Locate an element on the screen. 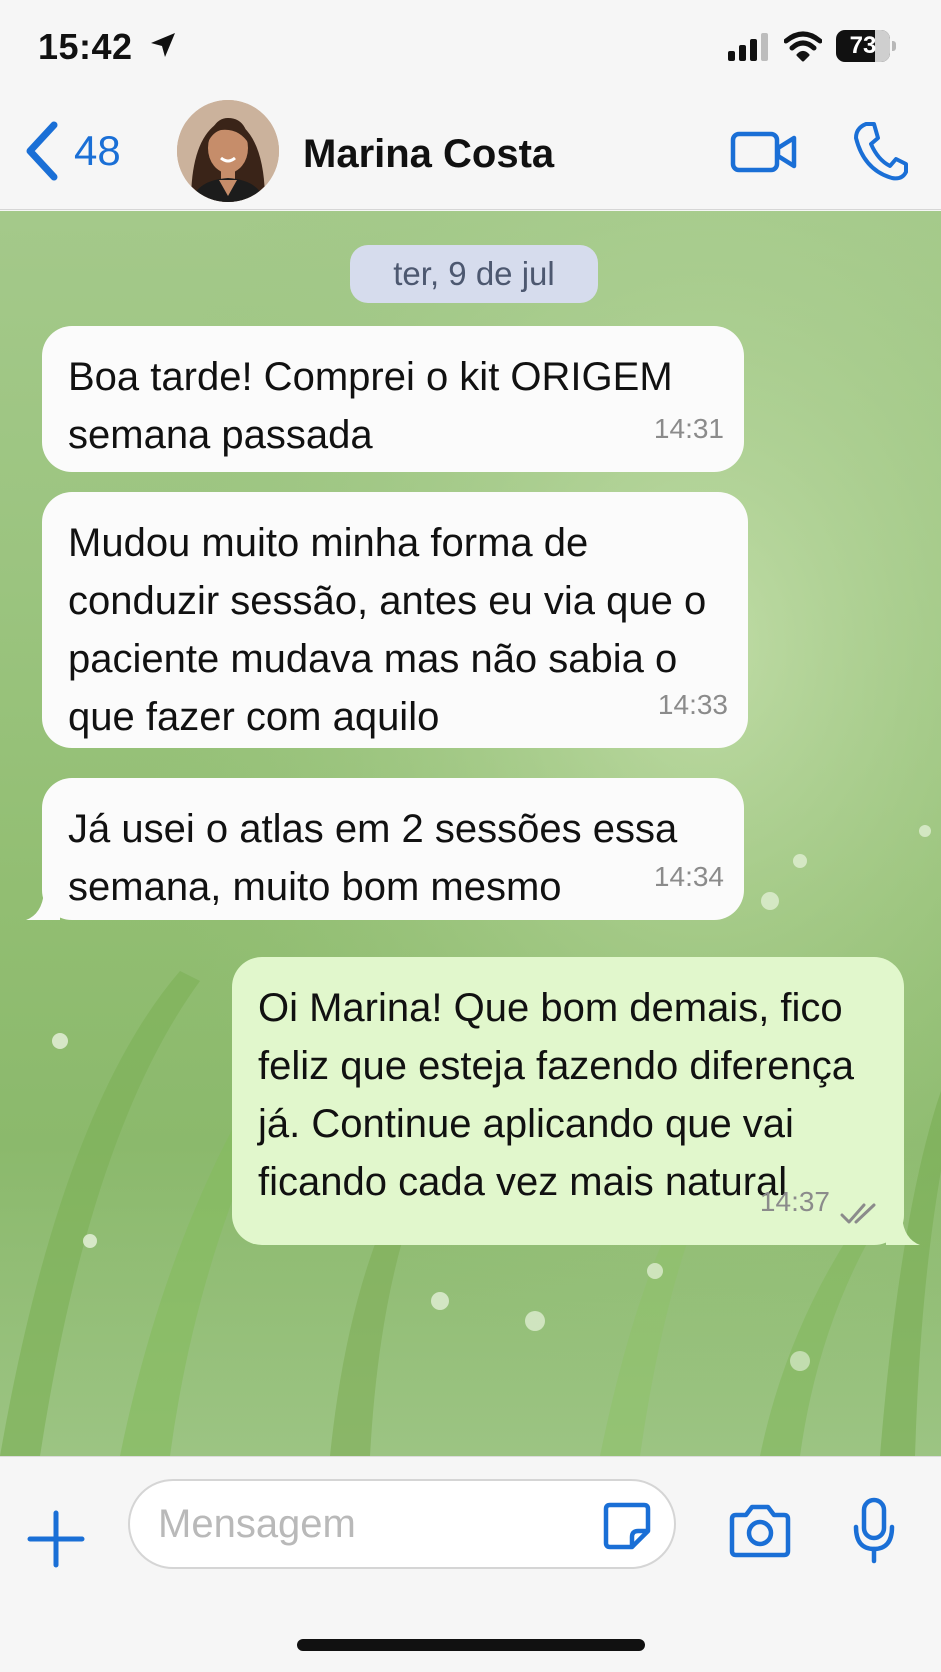  message-time: 14:31 is located at coordinates (688, 428).